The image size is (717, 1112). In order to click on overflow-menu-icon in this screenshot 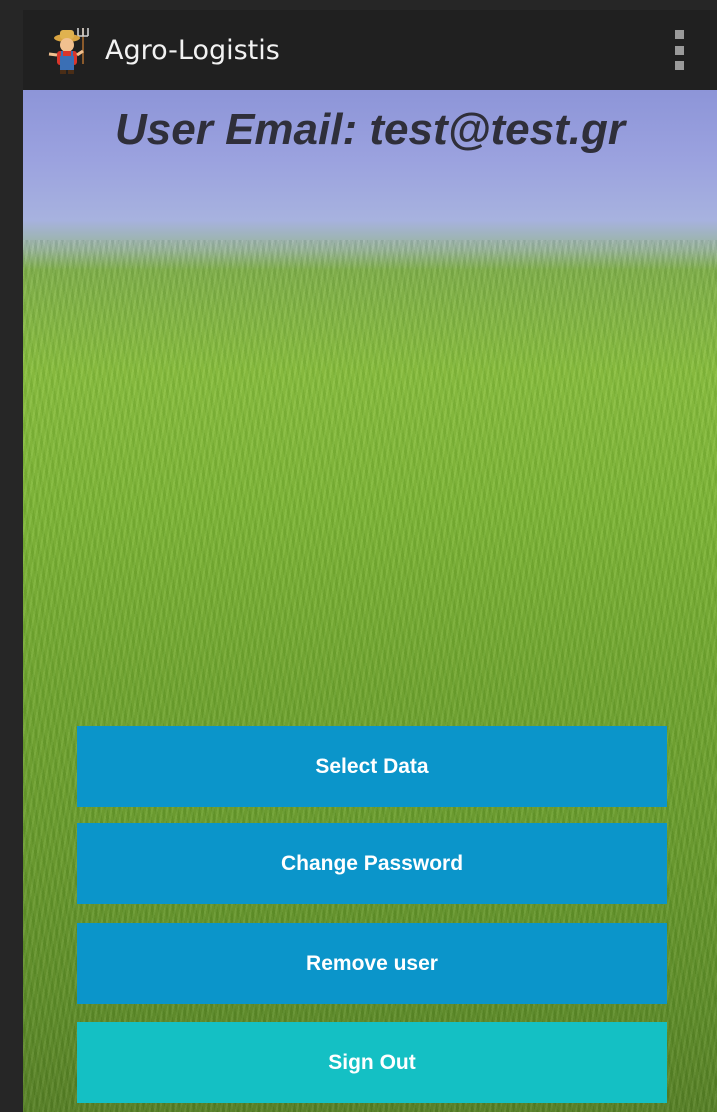, I will do `click(679, 50)`.